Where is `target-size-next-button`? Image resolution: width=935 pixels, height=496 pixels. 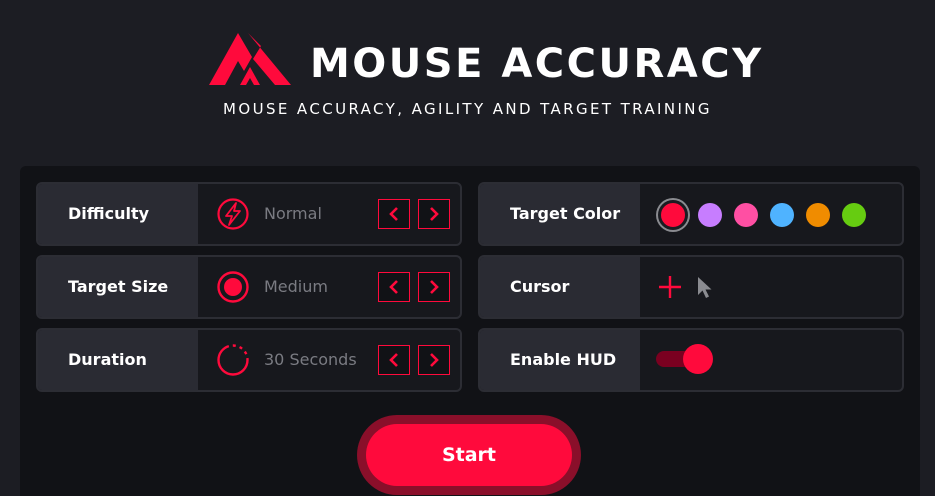
target-size-next-button is located at coordinates (434, 287).